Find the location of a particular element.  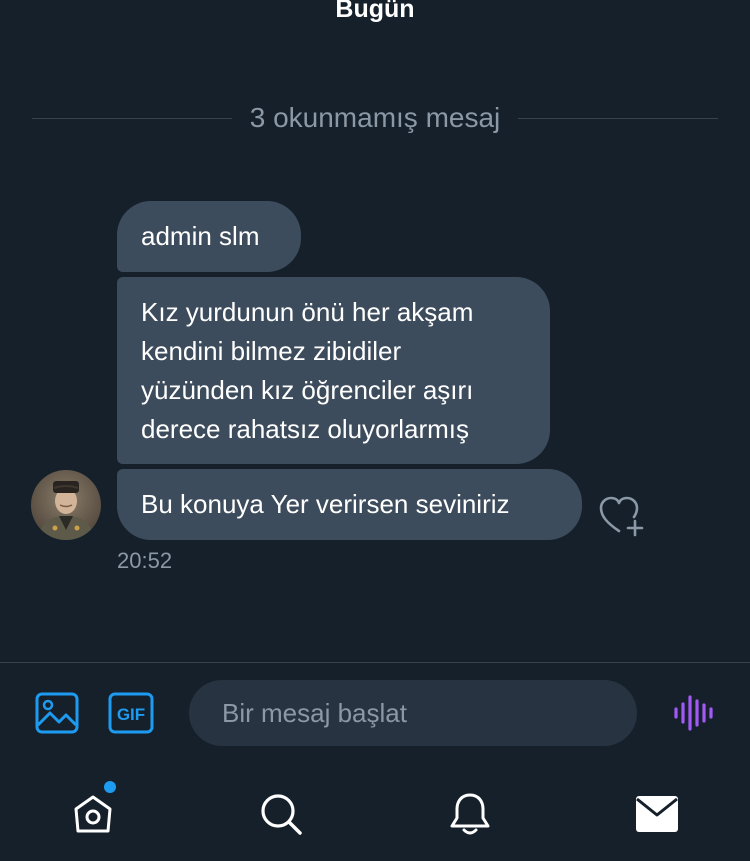

heart-plus-icon is located at coordinates (624, 516).